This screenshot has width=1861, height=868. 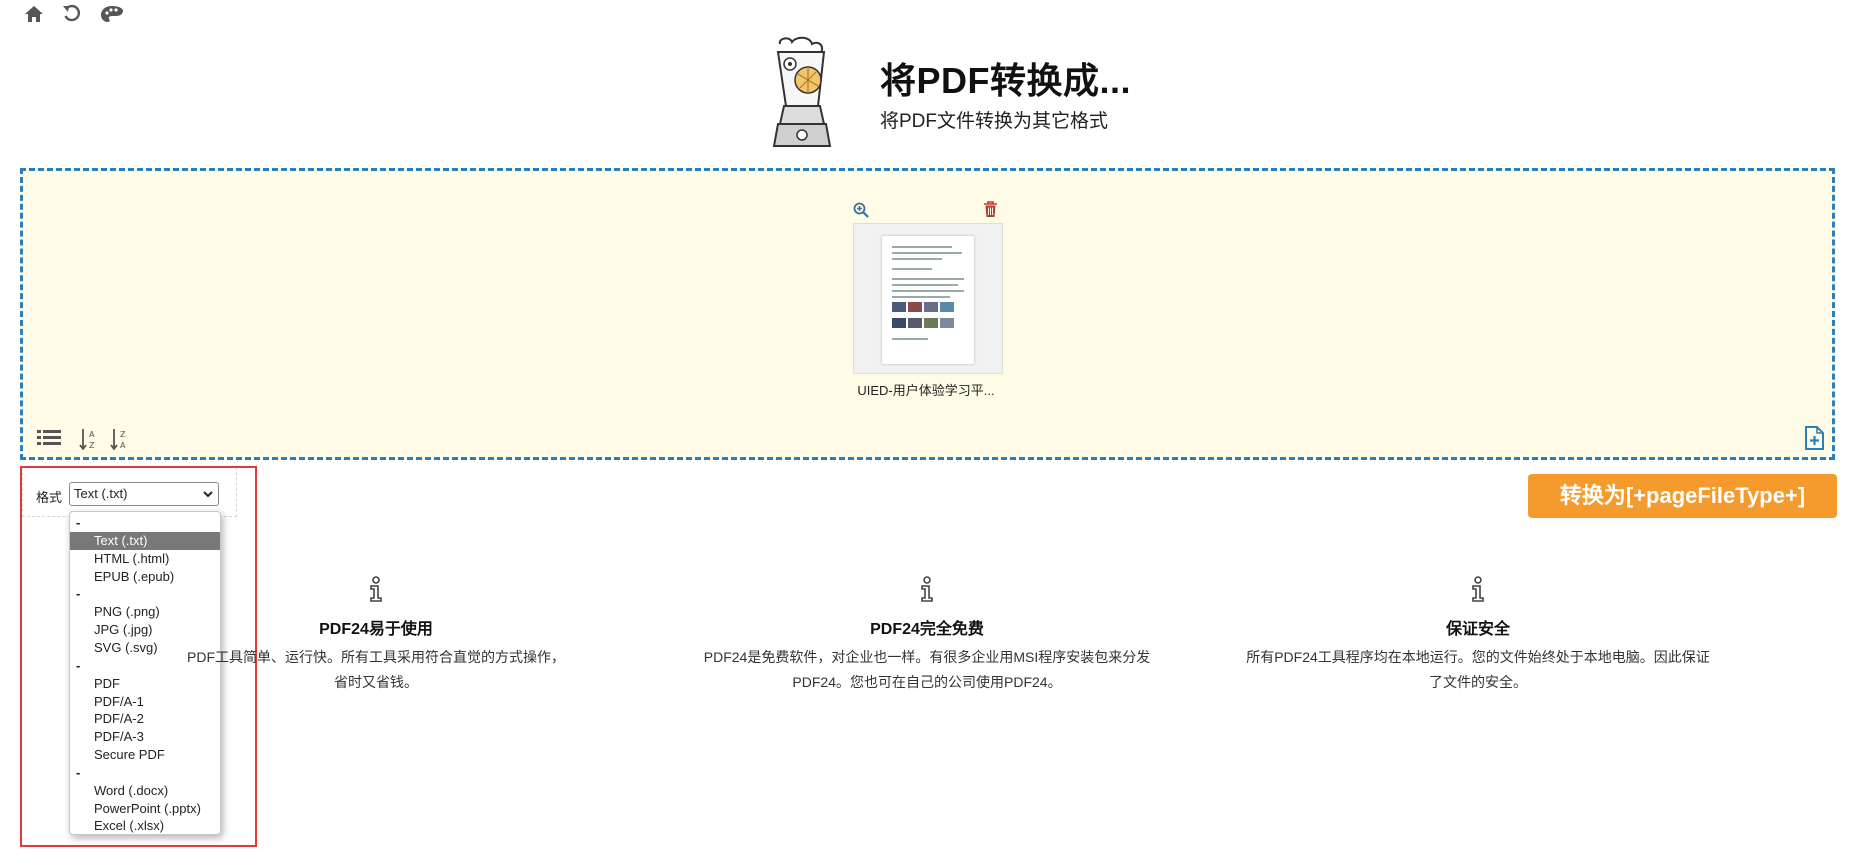 I want to click on add-file-icon, so click(x=1814, y=440).